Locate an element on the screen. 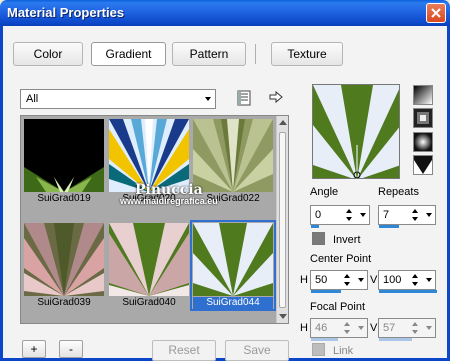 The height and width of the screenshot is (361, 450). focal-h-stepper: 46 is located at coordinates (339, 329).